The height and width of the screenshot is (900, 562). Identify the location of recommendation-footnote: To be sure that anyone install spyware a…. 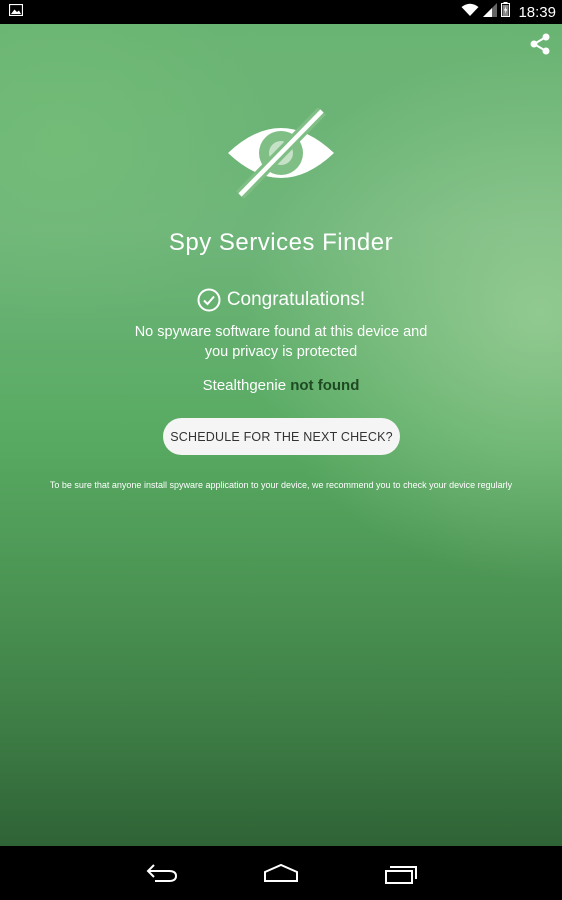
(281, 485).